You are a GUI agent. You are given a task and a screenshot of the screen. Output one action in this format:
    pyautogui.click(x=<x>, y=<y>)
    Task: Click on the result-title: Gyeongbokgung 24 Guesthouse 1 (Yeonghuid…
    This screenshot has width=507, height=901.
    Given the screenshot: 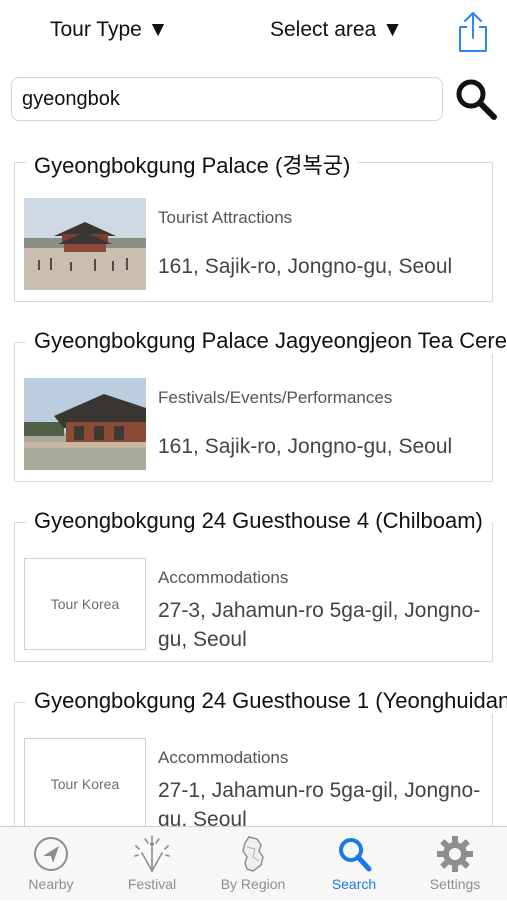 What is the action you would take?
    pyautogui.click(x=266, y=701)
    